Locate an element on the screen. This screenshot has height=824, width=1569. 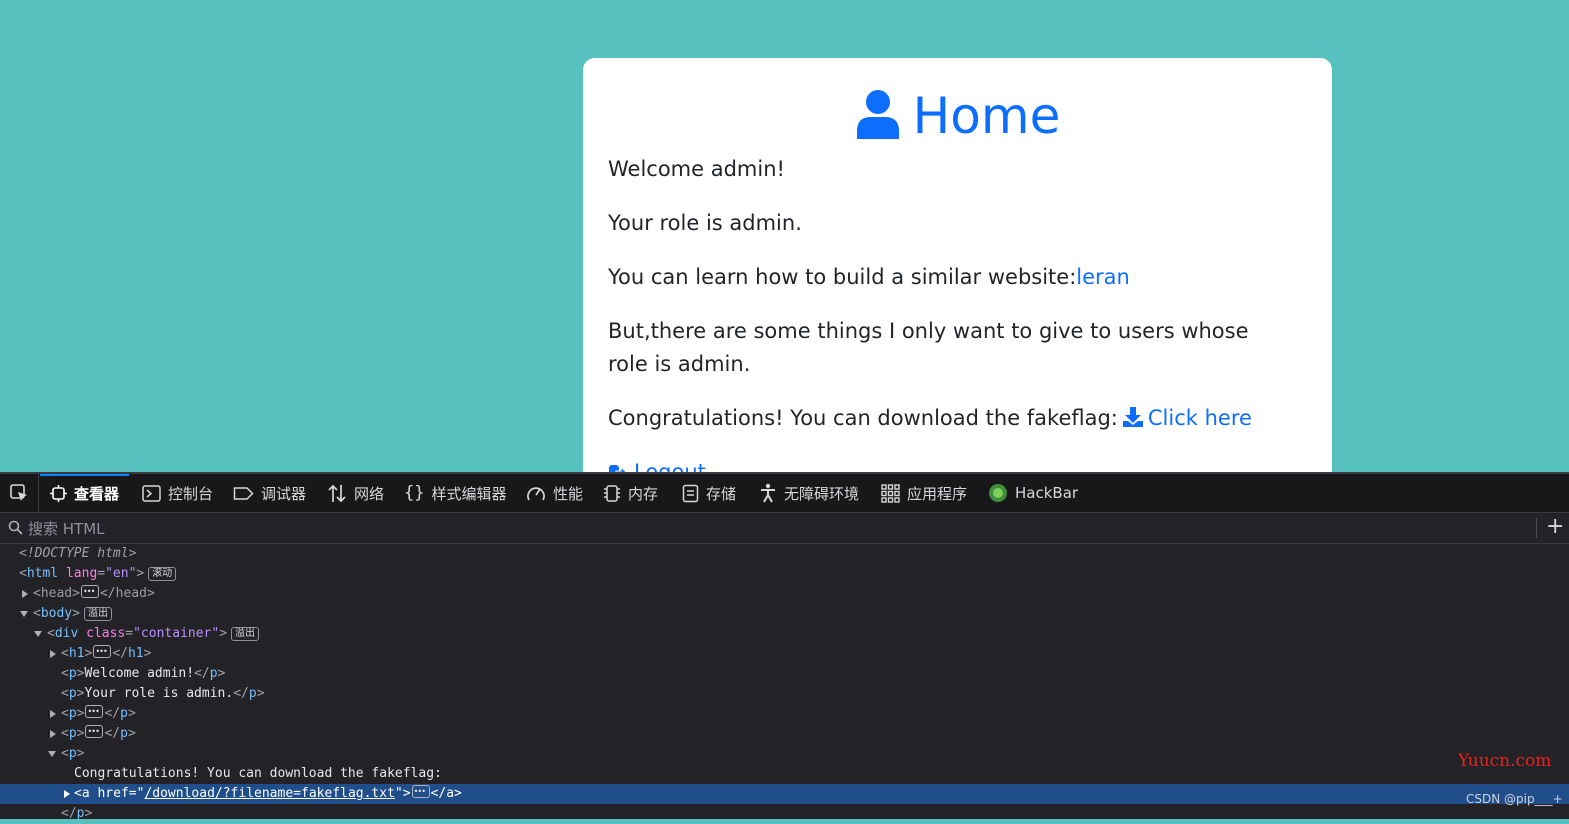
tab-inspector: 查看器 is located at coordinates (84, 493).